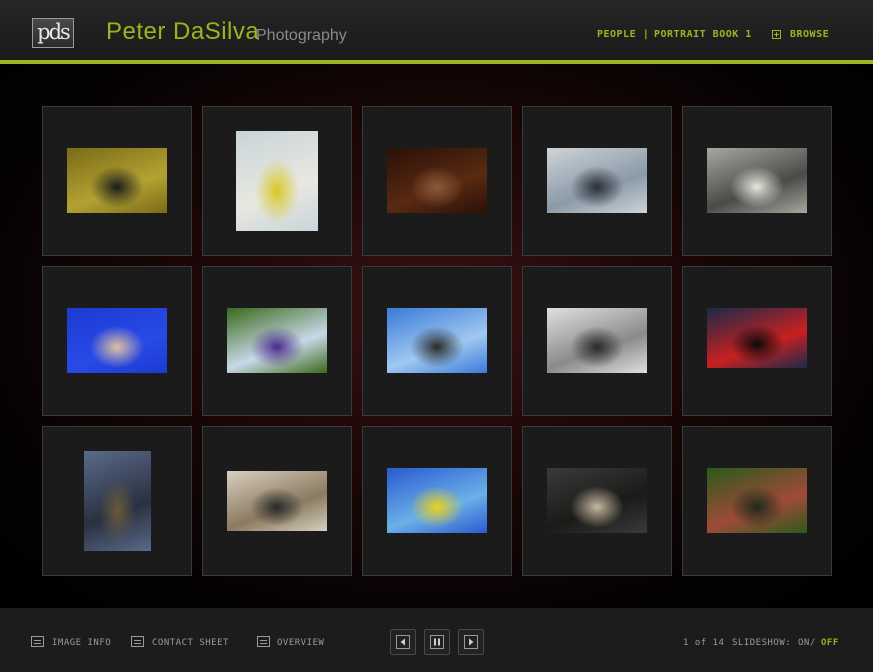 Image resolution: width=873 pixels, height=672 pixels. What do you see at coordinates (53, 33) in the screenshot?
I see `site-logo: pds` at bounding box center [53, 33].